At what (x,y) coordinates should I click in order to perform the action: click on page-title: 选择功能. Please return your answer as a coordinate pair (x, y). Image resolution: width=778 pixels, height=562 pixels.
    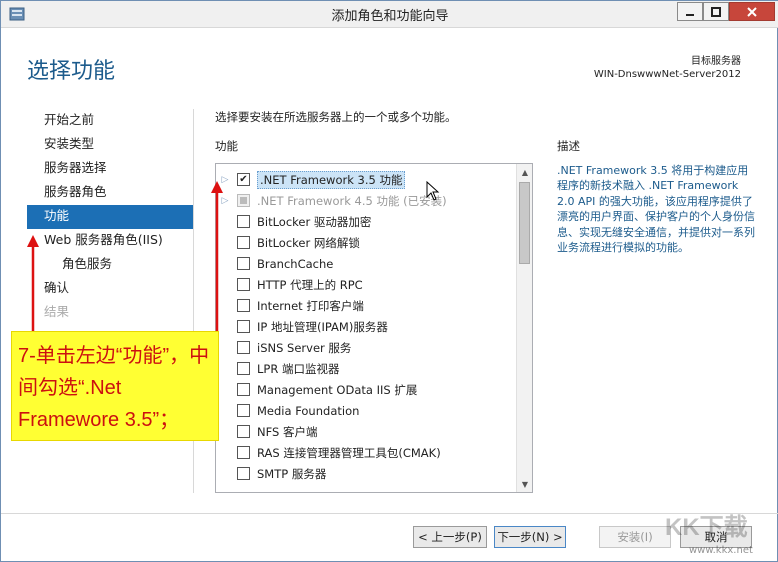
    Looking at the image, I should click on (71, 71).